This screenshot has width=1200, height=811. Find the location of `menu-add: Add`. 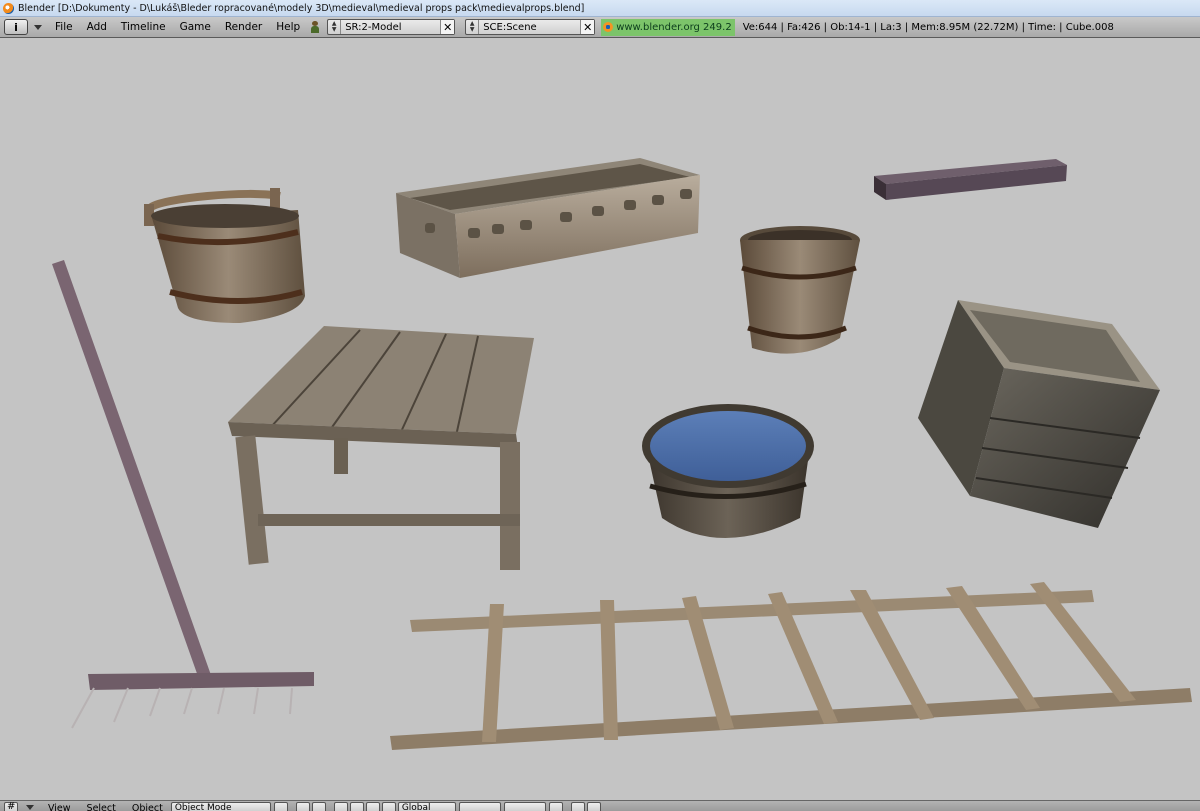

menu-add: Add is located at coordinates (97, 27).